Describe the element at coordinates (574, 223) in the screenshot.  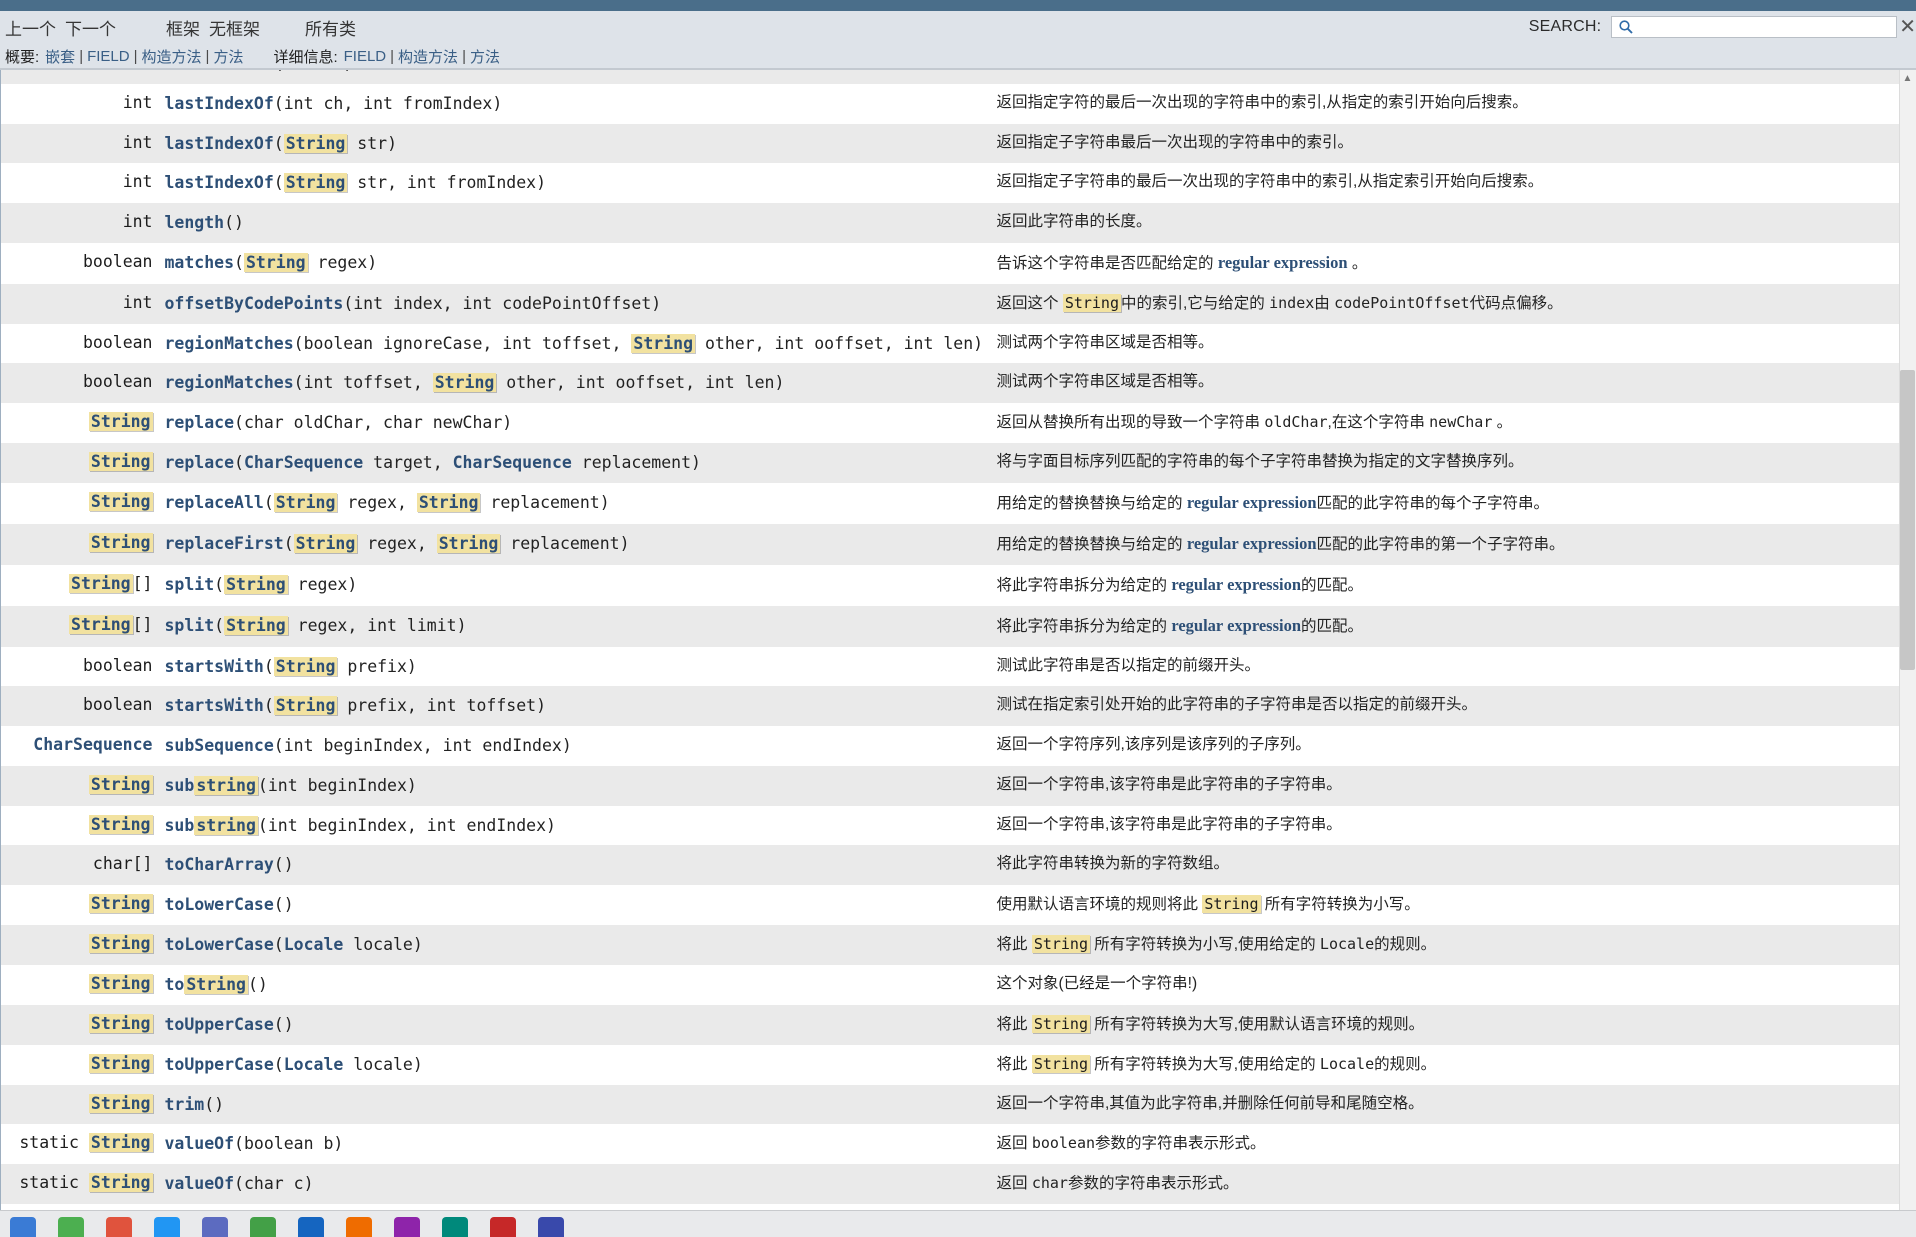
I see `method-signature: length()` at that location.